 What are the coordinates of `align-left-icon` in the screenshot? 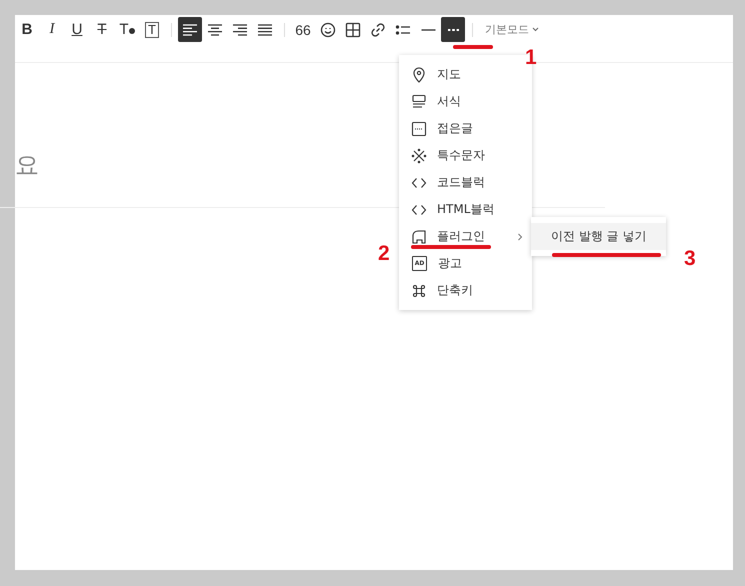 It's located at (190, 30).